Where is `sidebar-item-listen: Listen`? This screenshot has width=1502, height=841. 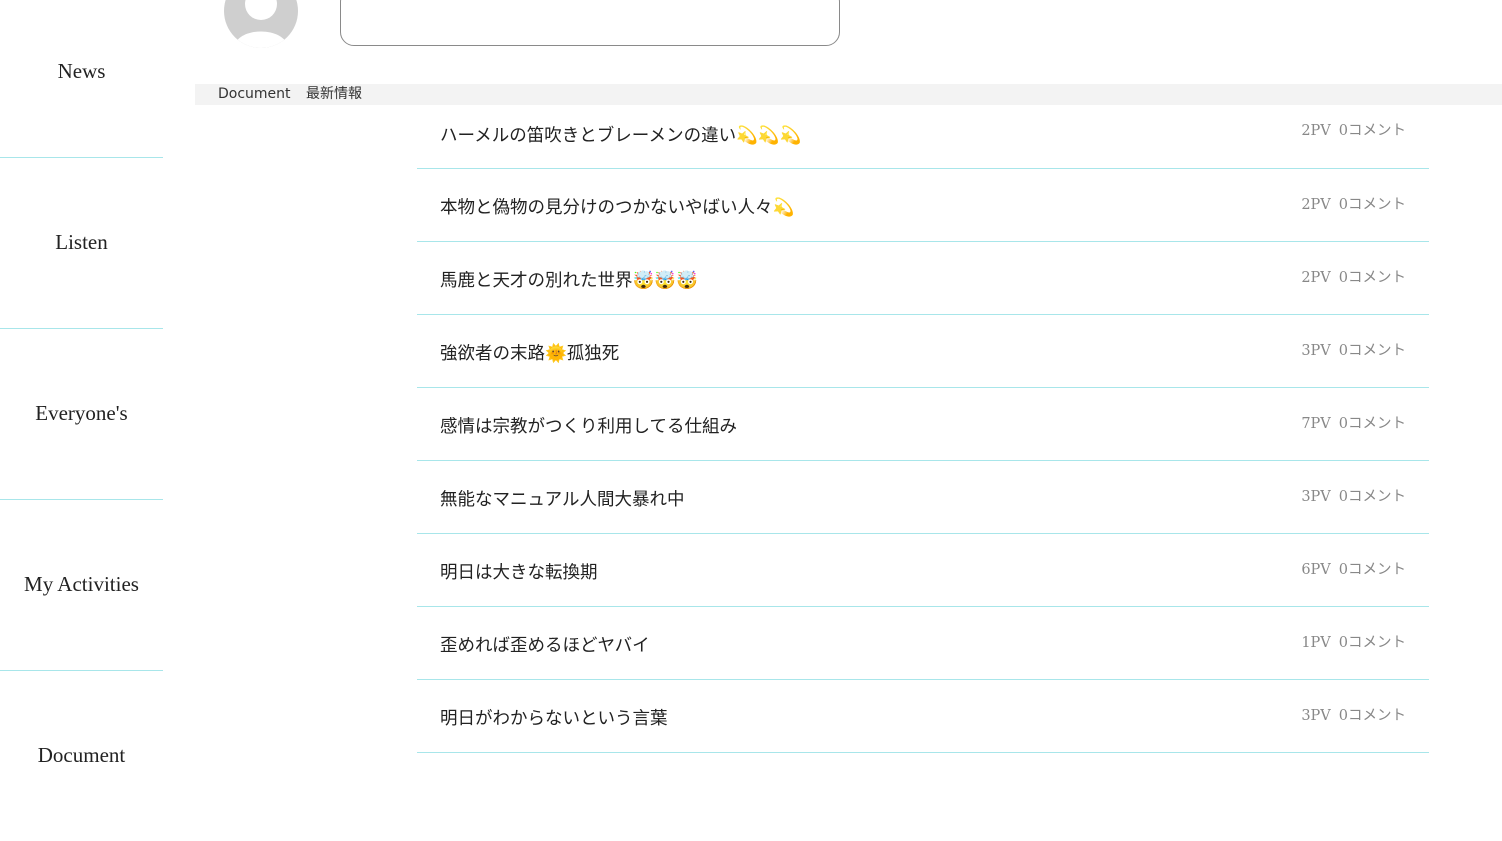
sidebar-item-listen: Listen is located at coordinates (81, 243).